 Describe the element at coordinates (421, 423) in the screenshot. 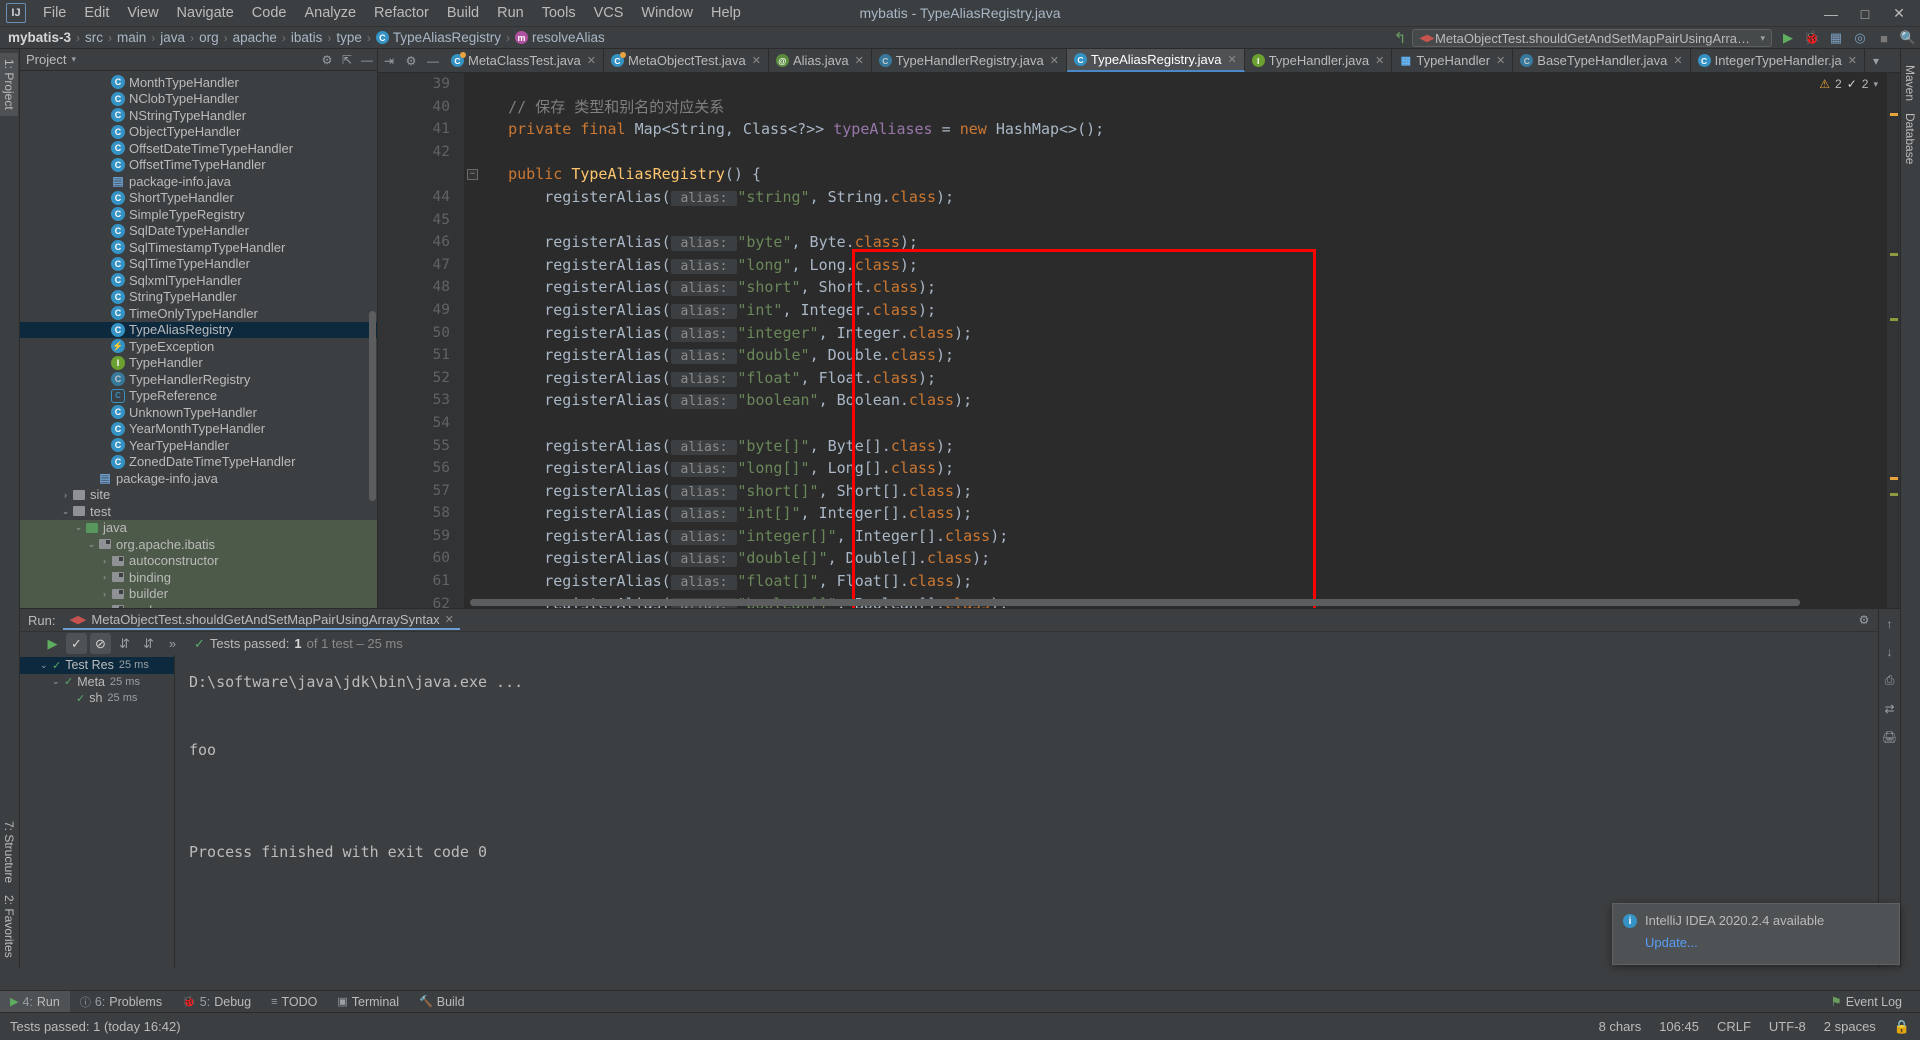

I see `line-number: 54` at that location.